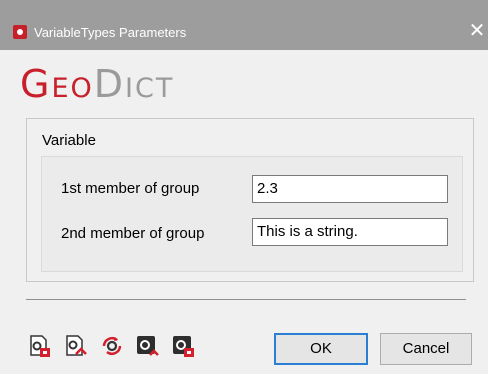 The height and width of the screenshot is (374, 488). I want to click on reset-settings-icon, so click(112, 346).